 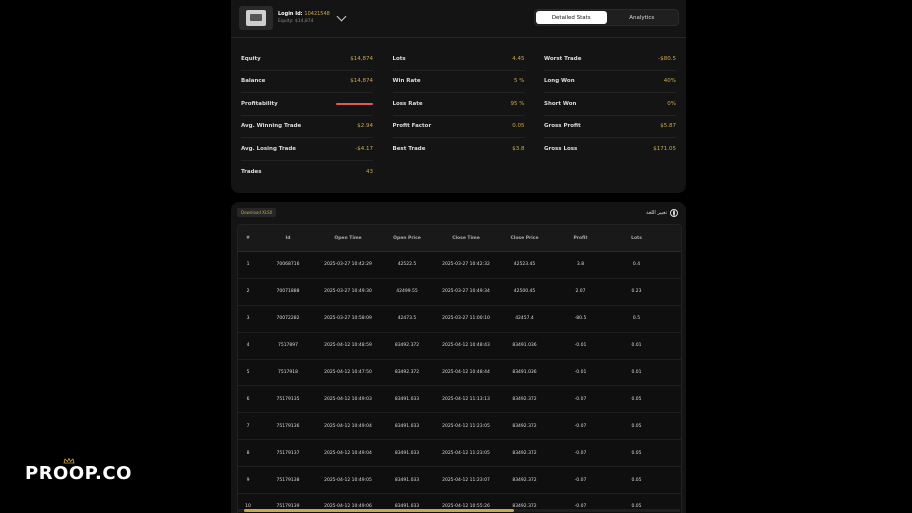 I want to click on stat-value: 40%, so click(x=669, y=81).